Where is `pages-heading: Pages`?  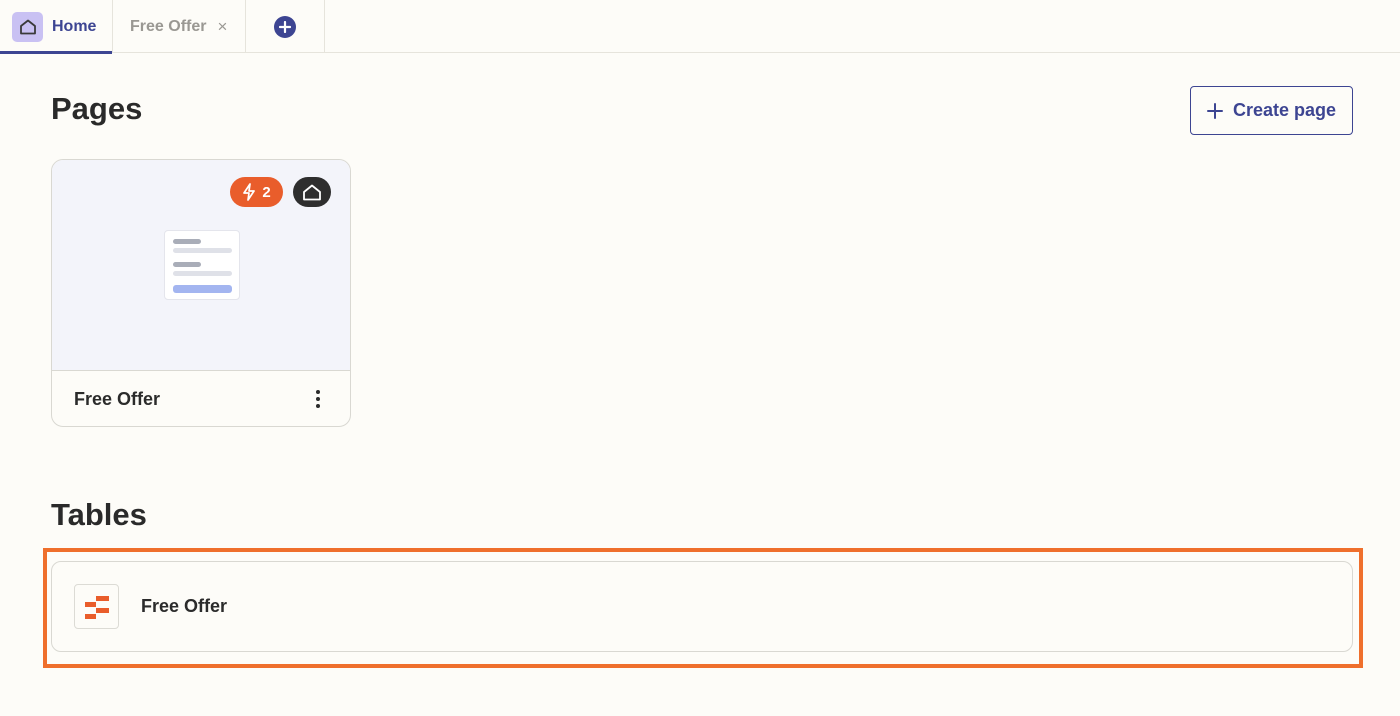
pages-heading: Pages is located at coordinates (97, 108).